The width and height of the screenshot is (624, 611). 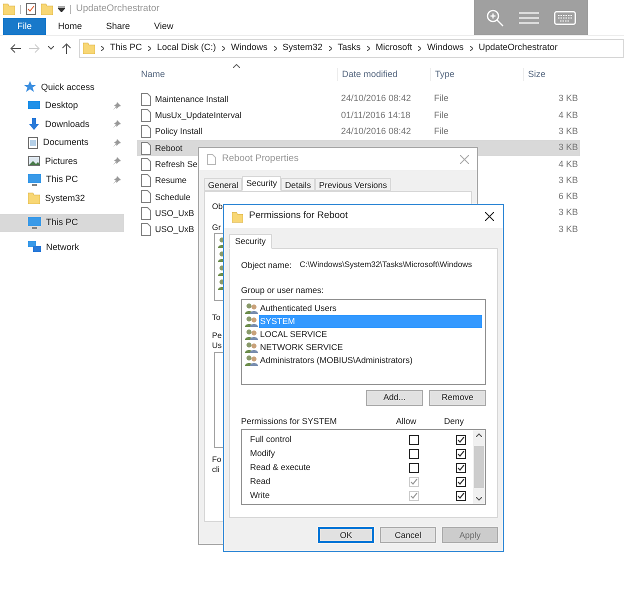 What do you see at coordinates (118, 9) in the screenshot?
I see `window-title: UpdateOrchestrator` at bounding box center [118, 9].